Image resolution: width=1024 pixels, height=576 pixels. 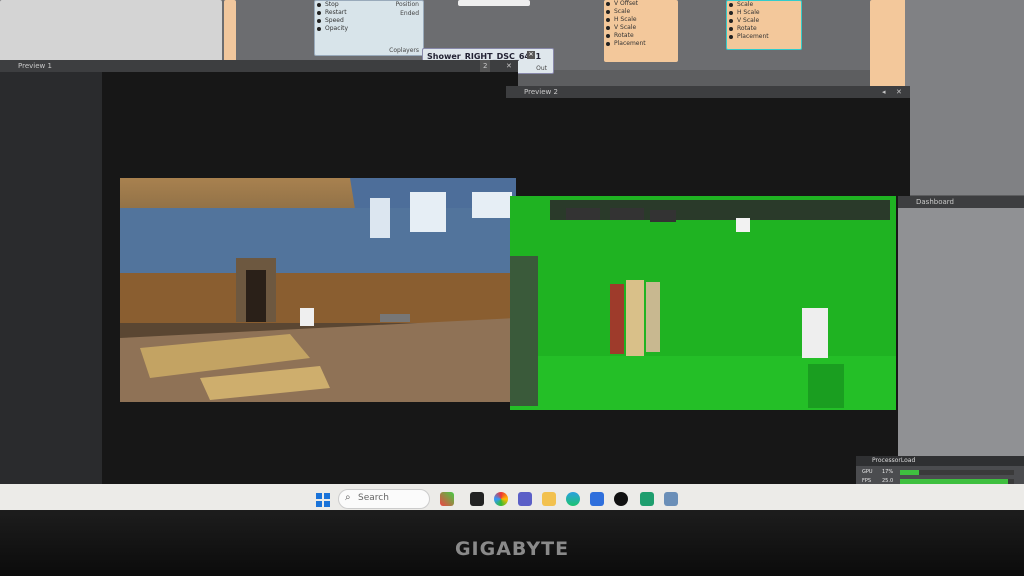 I want to click on edge-icon, so click(x=573, y=499).